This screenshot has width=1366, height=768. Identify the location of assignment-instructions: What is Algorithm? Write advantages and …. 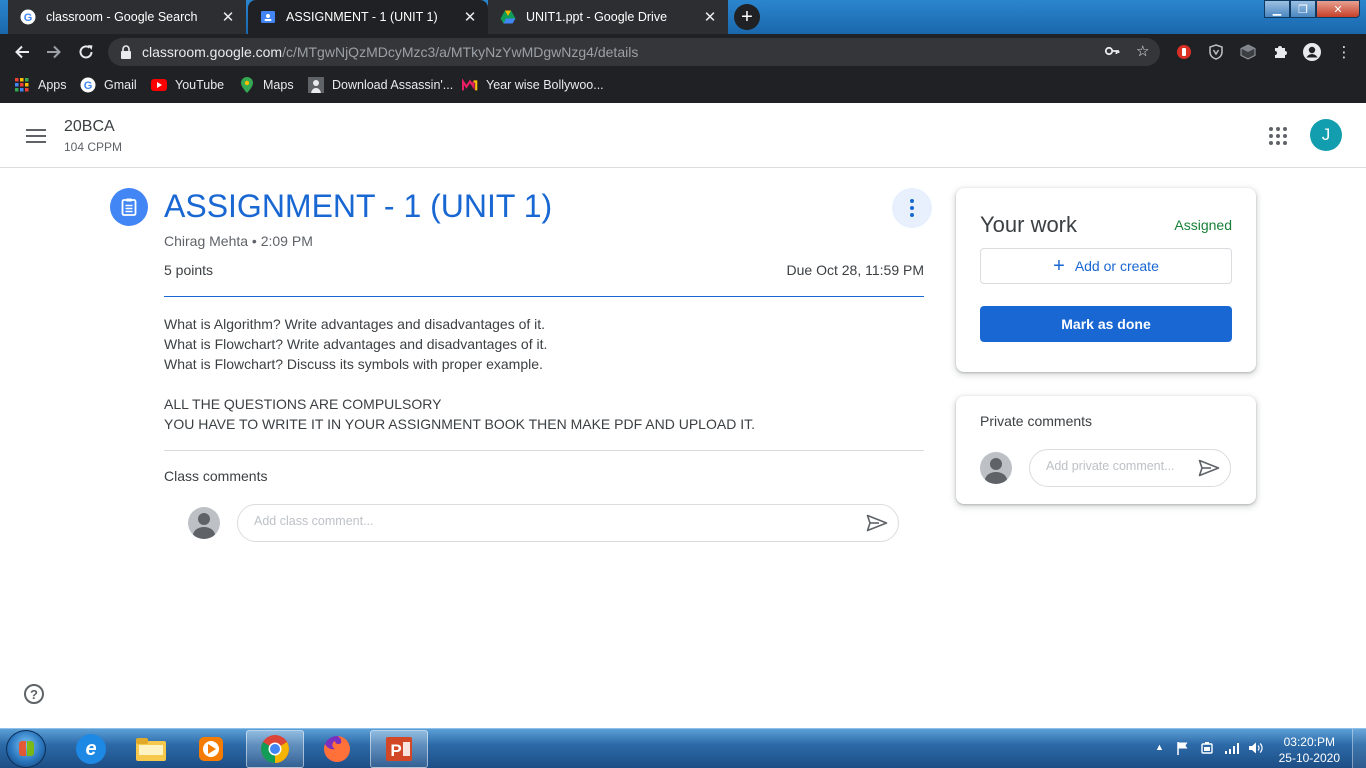
(544, 374).